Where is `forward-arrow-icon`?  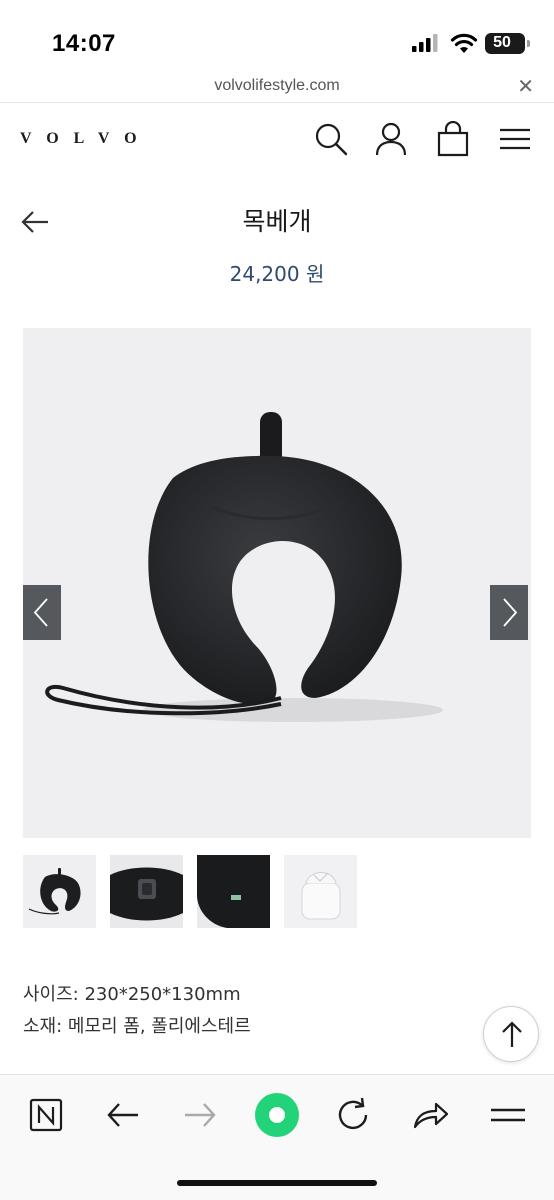
forward-arrow-icon is located at coordinates (200, 1115).